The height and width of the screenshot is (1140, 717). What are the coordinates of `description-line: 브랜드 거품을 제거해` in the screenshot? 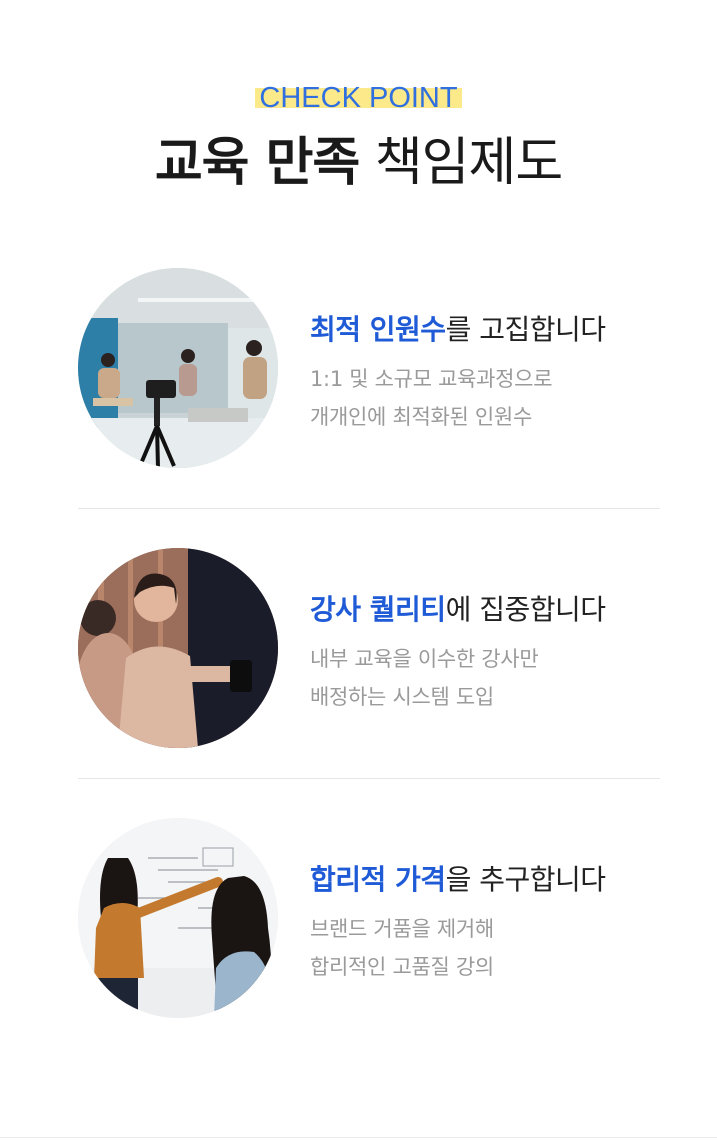 It's located at (402, 929).